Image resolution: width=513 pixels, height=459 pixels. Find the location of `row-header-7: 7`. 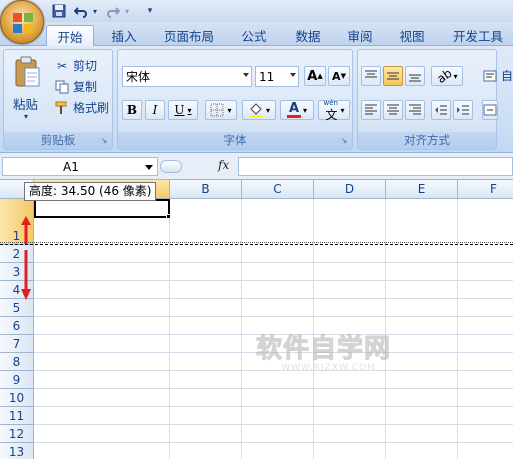

row-header-7: 7 is located at coordinates (17, 344).